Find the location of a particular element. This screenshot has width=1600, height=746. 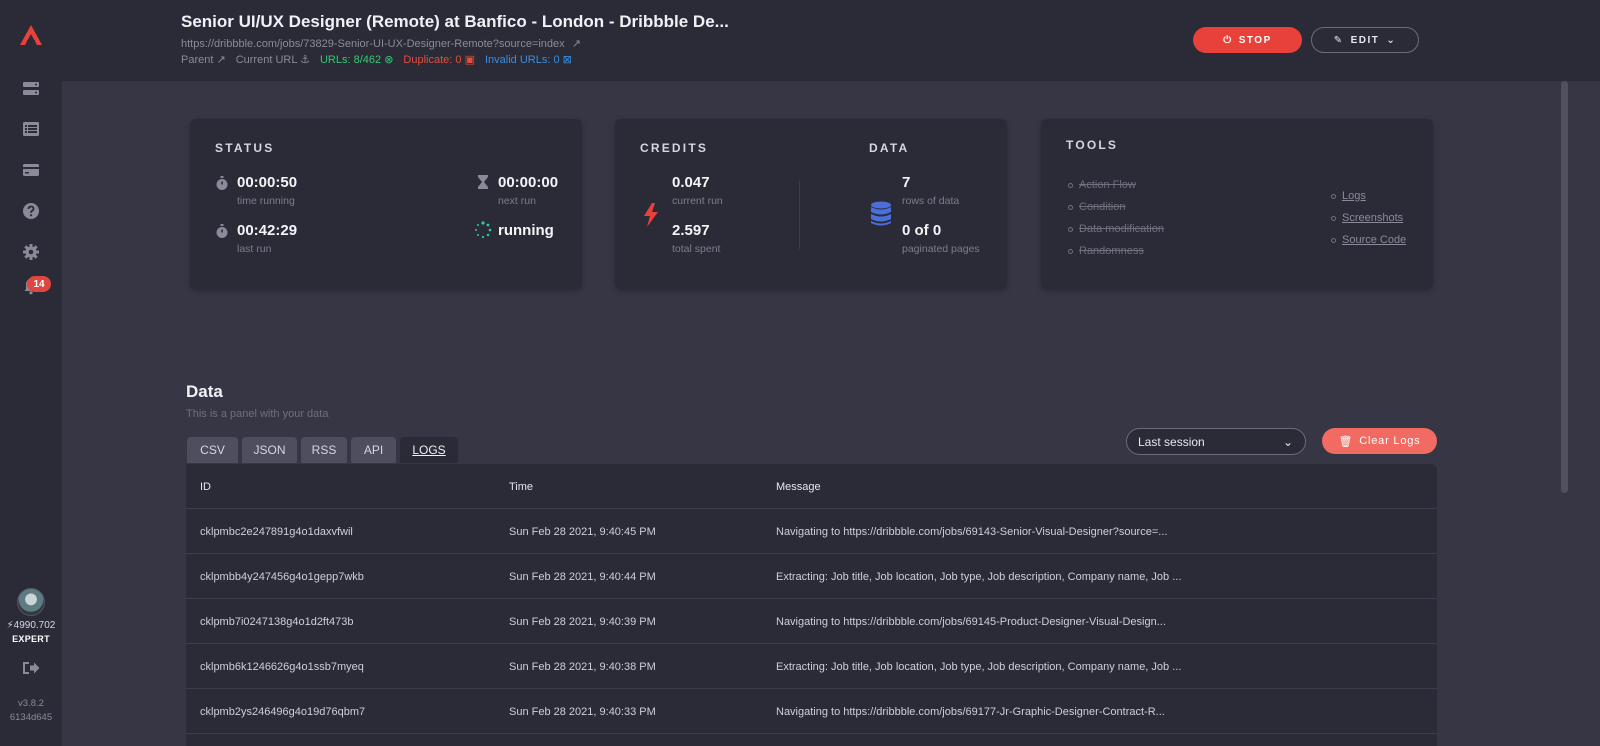

urls-count: URLs: 8/462 ⊗ is located at coordinates (356, 59).